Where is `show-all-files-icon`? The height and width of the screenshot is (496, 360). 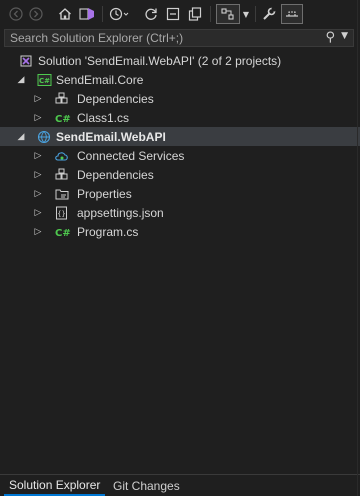 show-all-files-icon is located at coordinates (195, 14).